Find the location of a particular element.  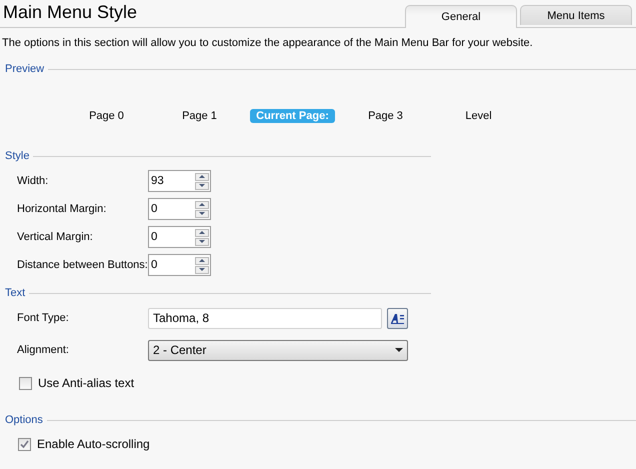

description: The options in this section will allow you to customize the appearance of the Main Menu Bar for your website. is located at coordinates (267, 43).